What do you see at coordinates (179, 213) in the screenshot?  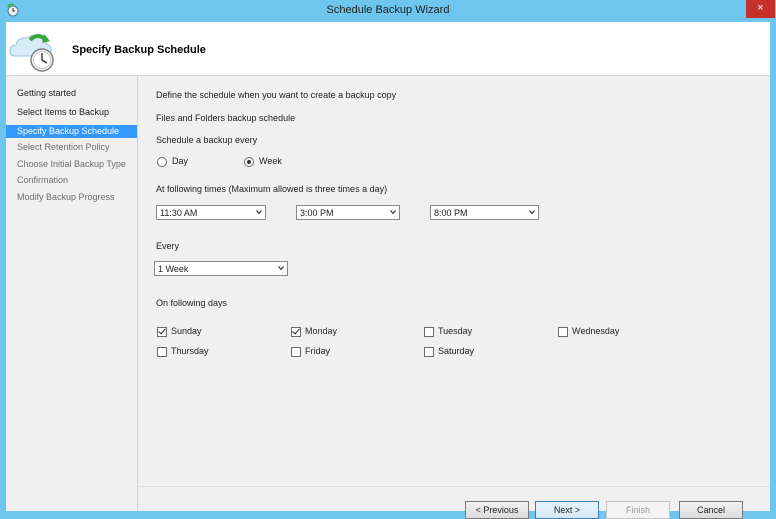 I see `time-1-value: 11:30 AM` at bounding box center [179, 213].